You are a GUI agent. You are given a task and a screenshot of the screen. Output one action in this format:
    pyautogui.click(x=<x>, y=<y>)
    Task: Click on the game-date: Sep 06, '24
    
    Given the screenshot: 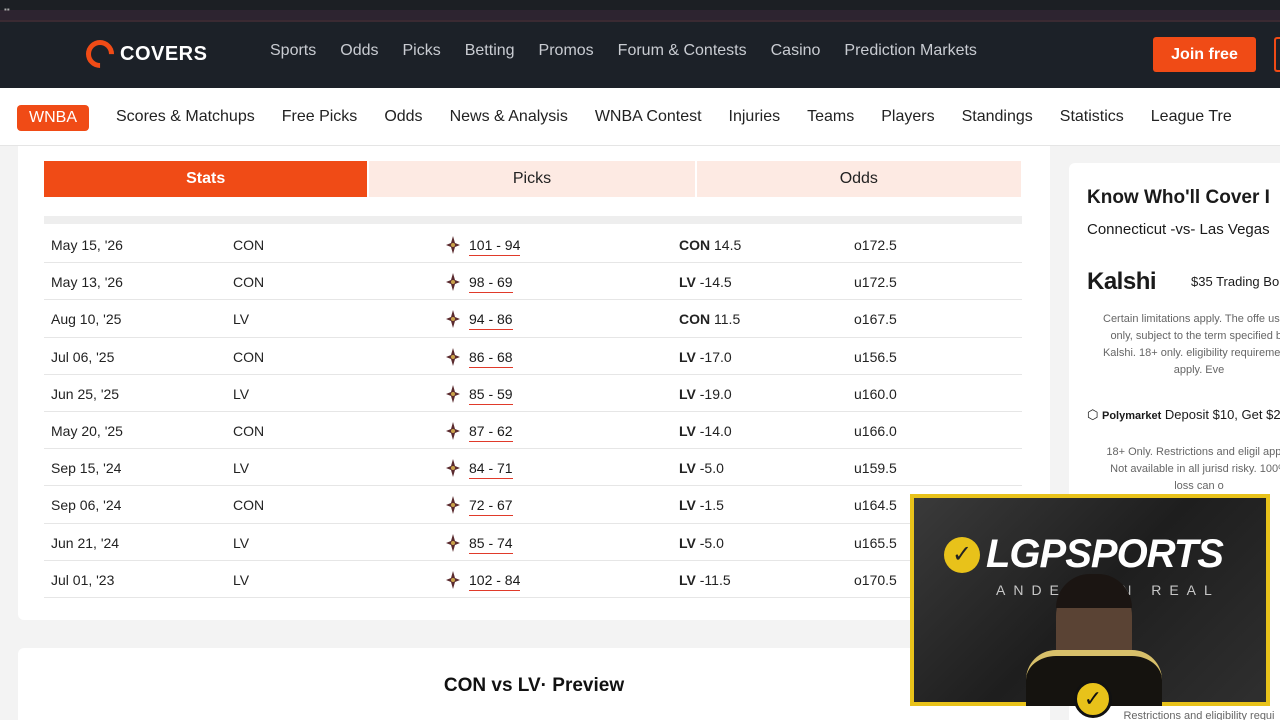 What is the action you would take?
    pyautogui.click(x=86, y=505)
    